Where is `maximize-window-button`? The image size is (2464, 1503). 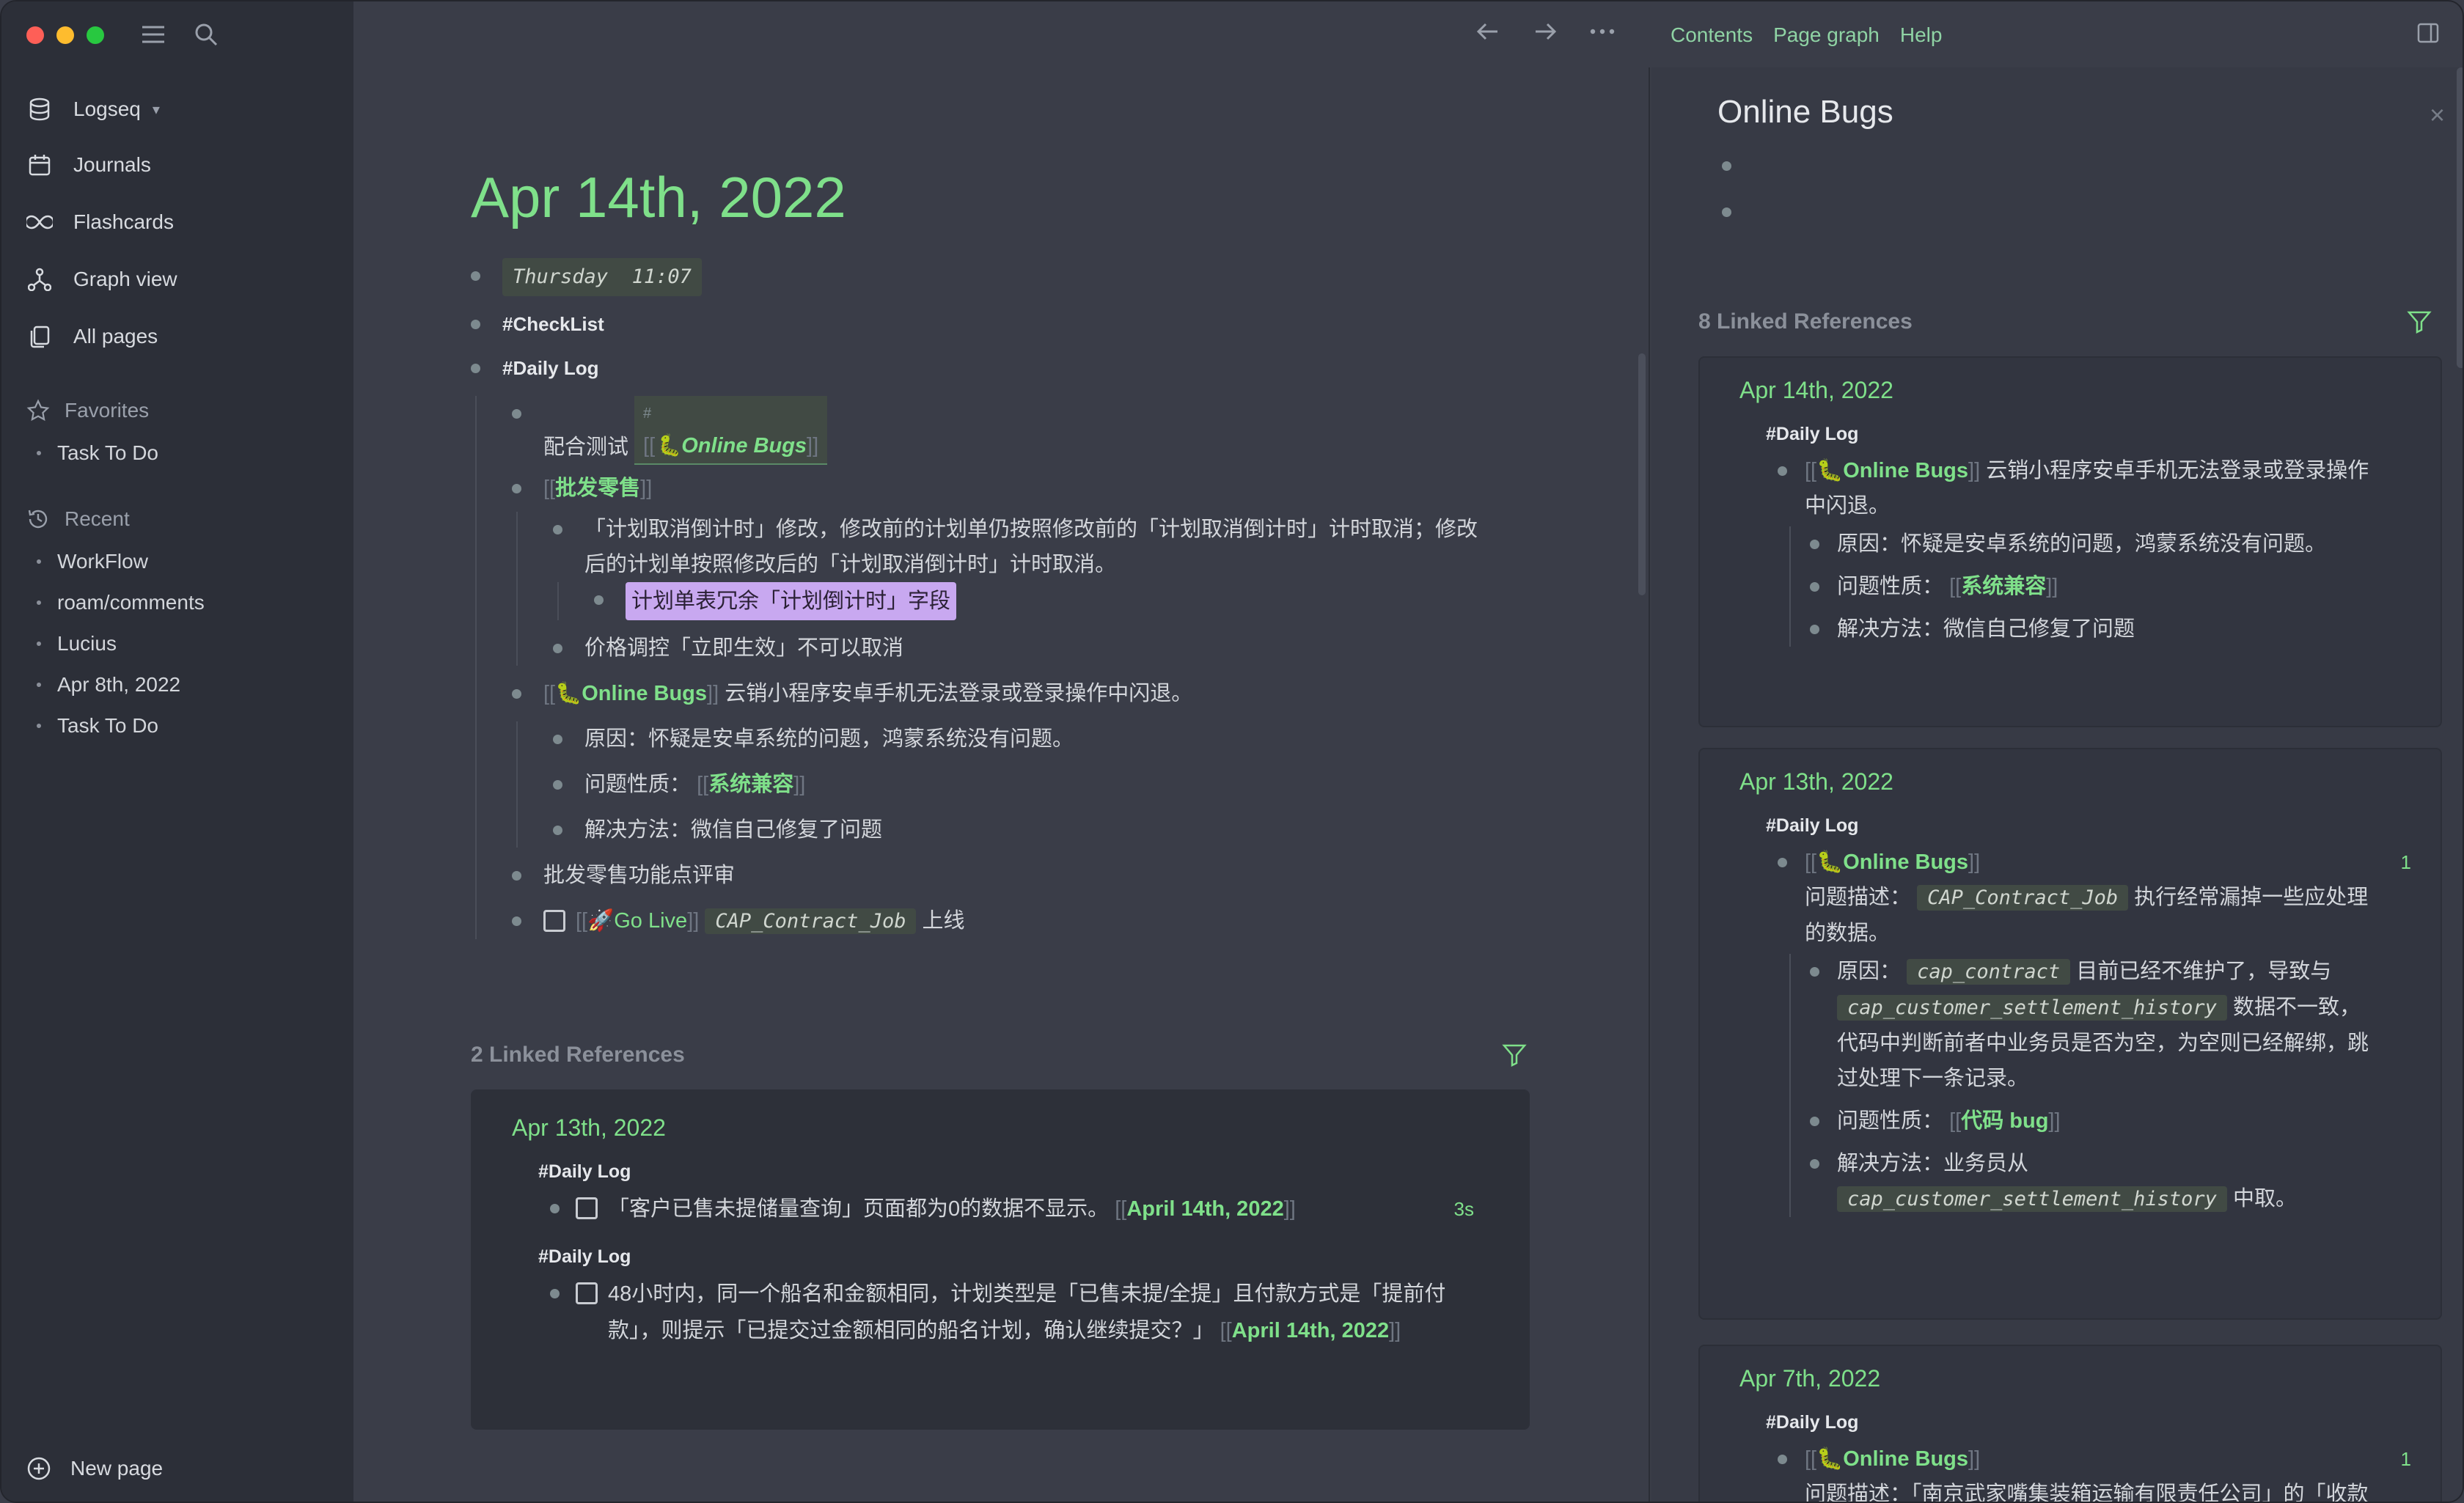 maximize-window-button is located at coordinates (95, 35).